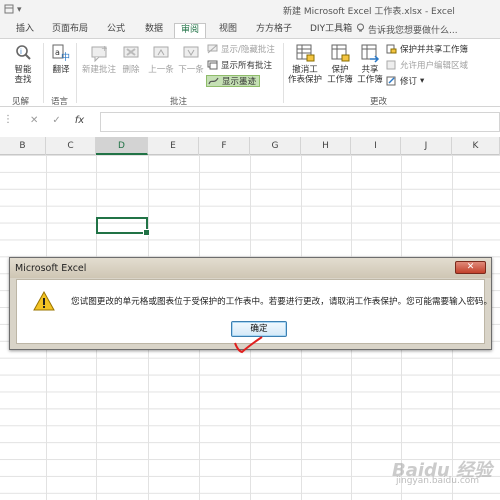  What do you see at coordinates (179, 102) in the screenshot?
I see `group-comments-label: 批注` at bounding box center [179, 102].